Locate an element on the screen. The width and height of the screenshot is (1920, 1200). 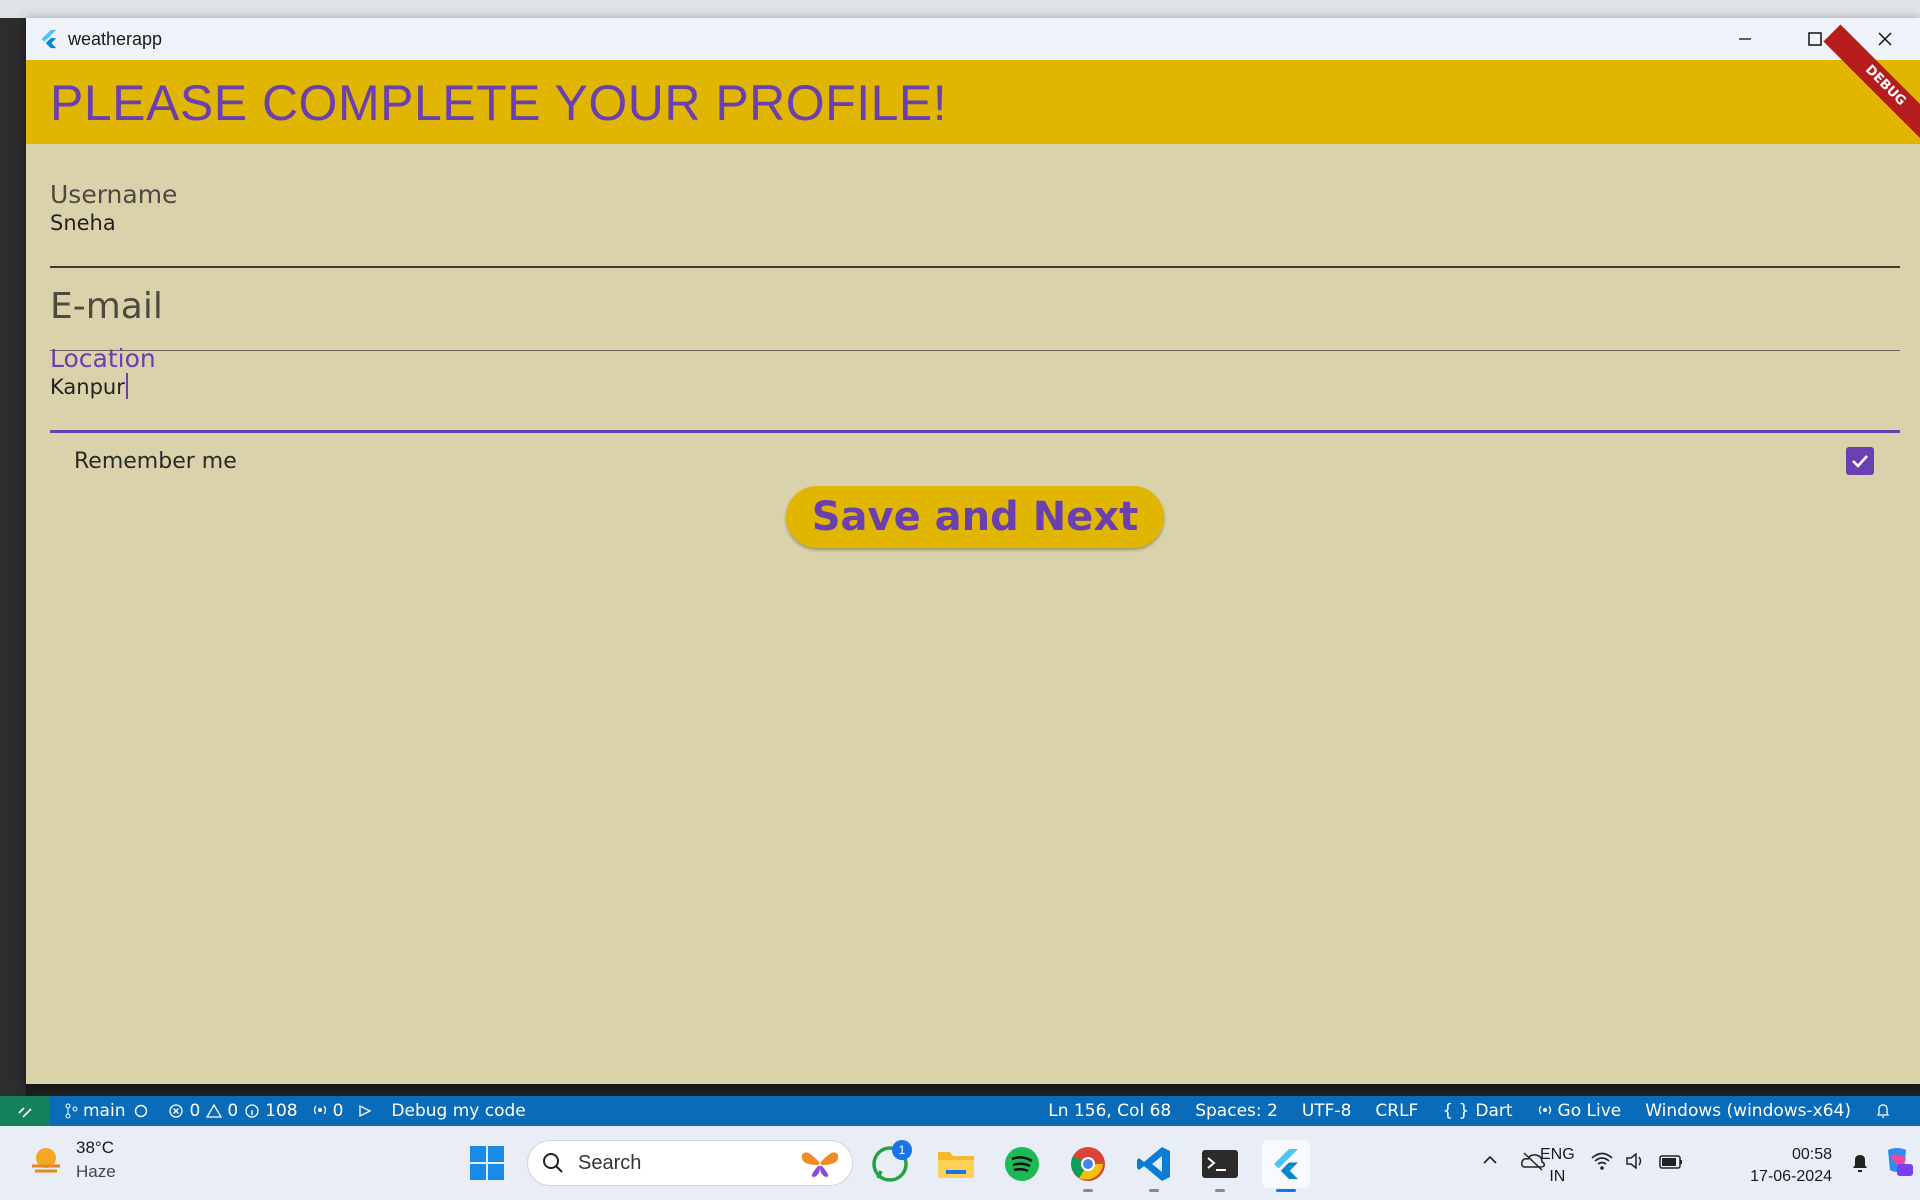
branch-indicator: main is located at coordinates (109, 1111).